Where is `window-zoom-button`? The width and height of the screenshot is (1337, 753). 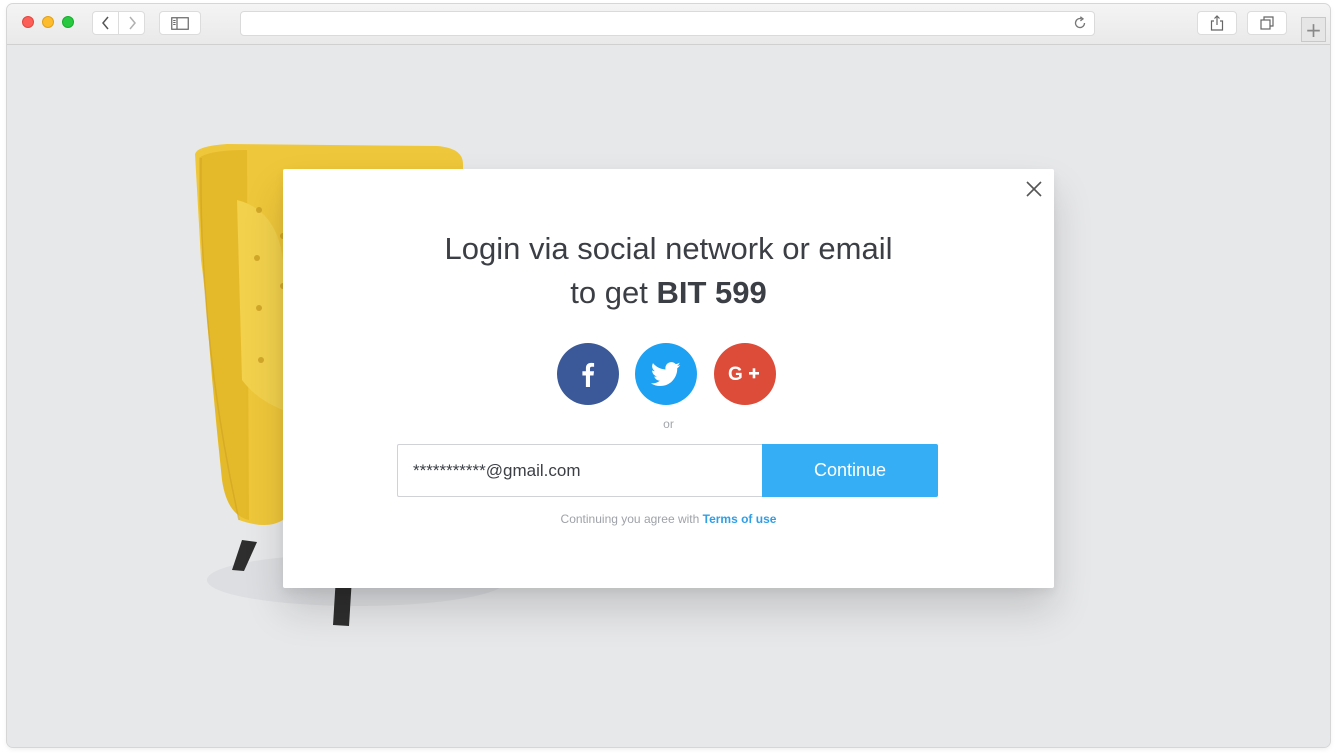
window-zoom-button is located at coordinates (68, 22).